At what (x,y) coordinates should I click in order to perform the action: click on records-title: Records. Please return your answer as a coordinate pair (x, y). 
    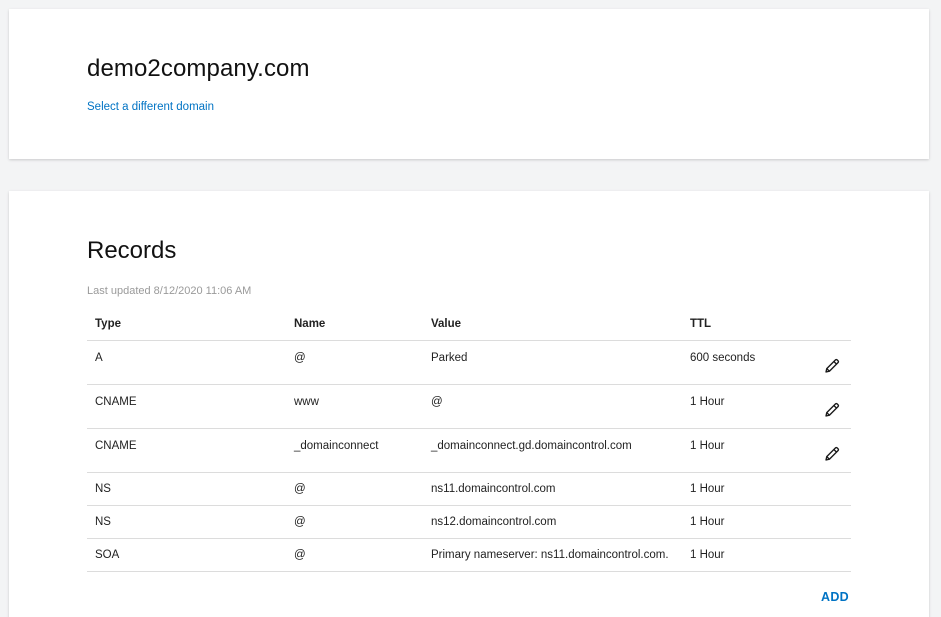
    Looking at the image, I should click on (132, 250).